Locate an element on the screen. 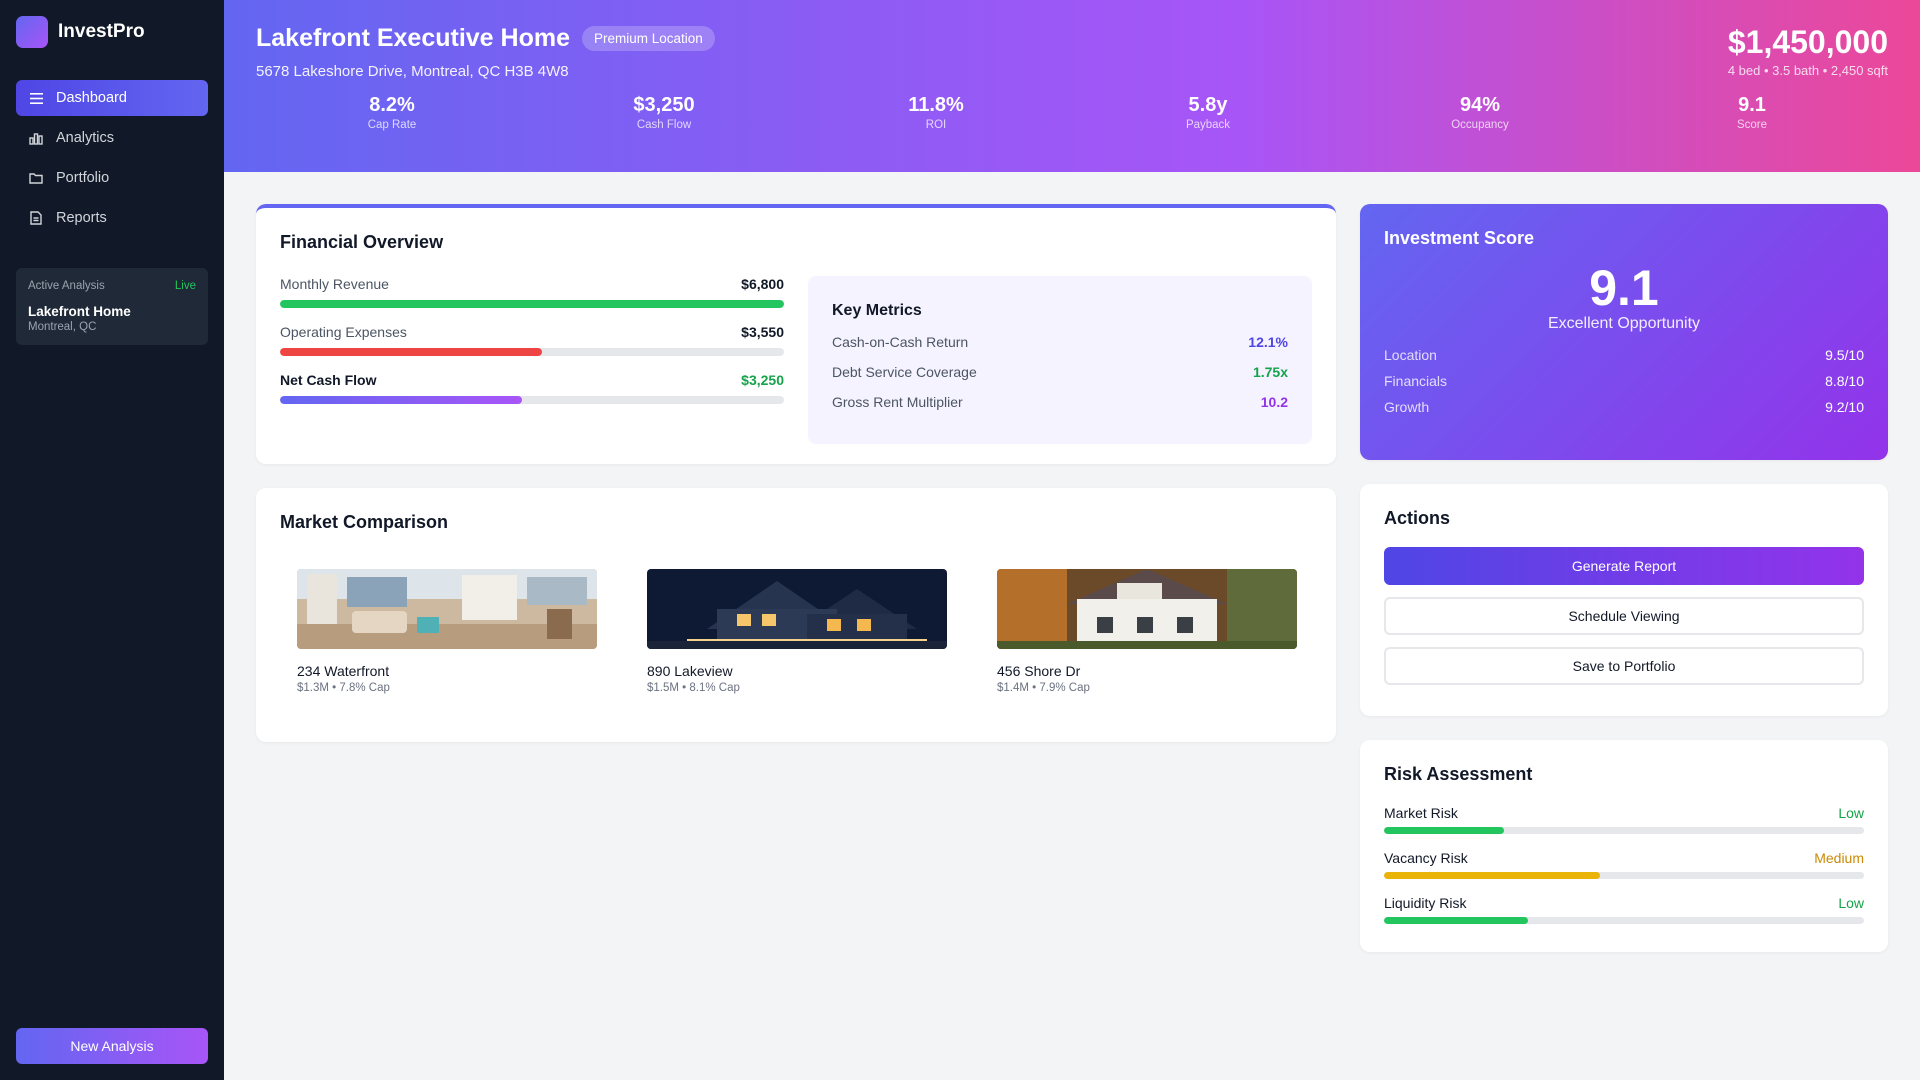  key-metrics-title: Key Metrics is located at coordinates (877, 310).